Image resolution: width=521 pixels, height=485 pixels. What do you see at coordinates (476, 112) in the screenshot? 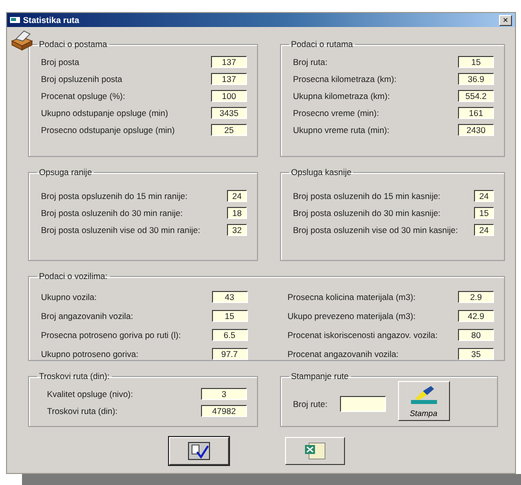
I see `value-field: 161` at bounding box center [476, 112].